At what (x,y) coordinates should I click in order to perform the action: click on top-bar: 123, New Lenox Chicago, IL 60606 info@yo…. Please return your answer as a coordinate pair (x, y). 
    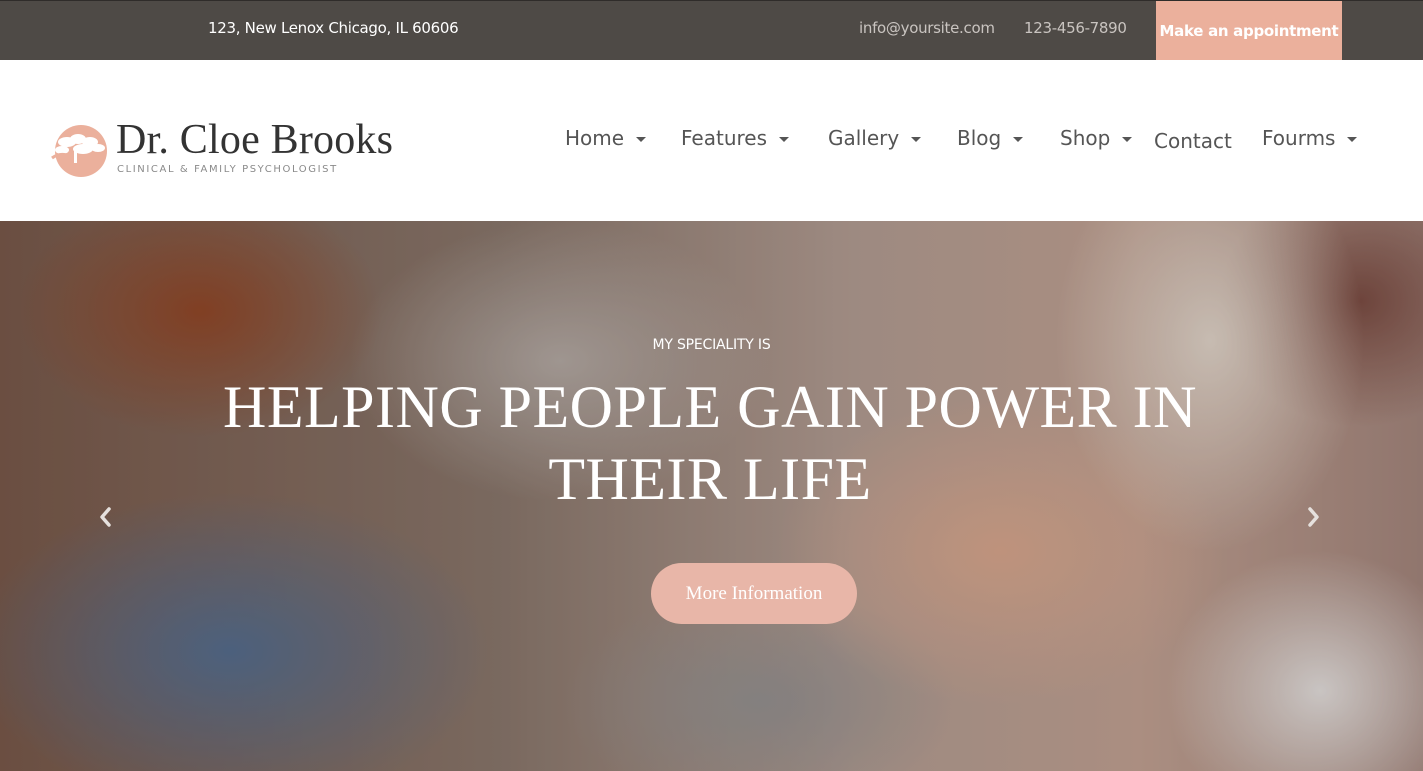
    Looking at the image, I should click on (711, 30).